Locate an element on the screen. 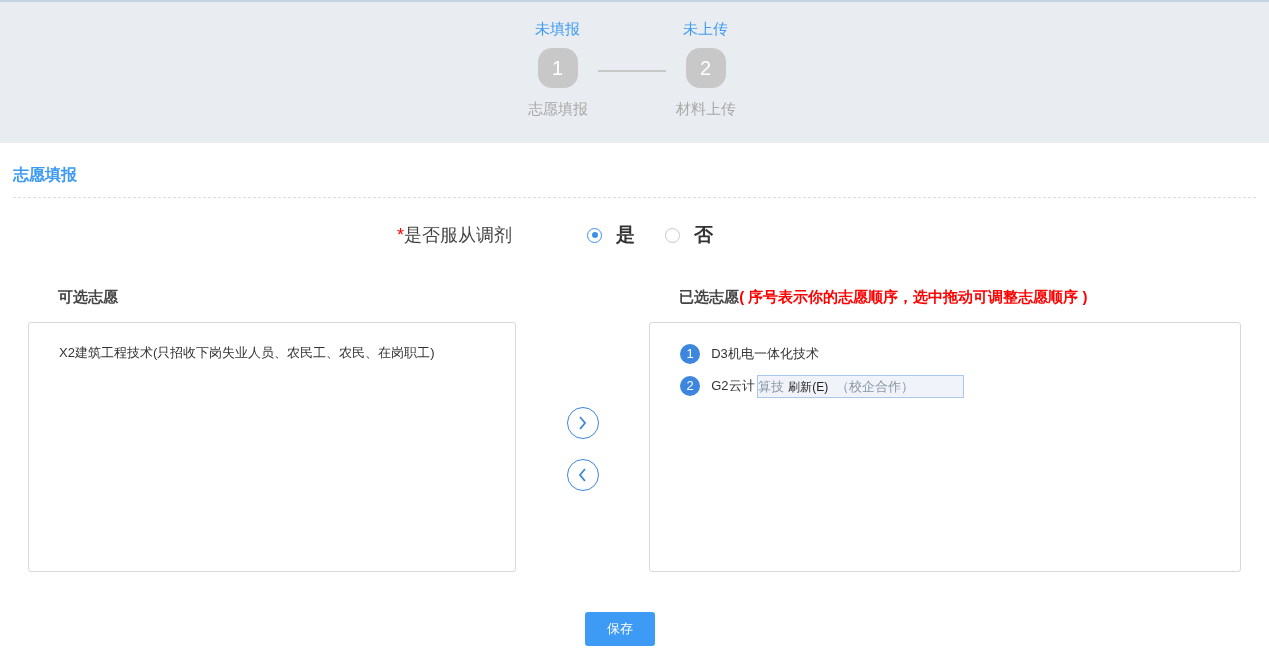 Image resolution: width=1269 pixels, height=662 pixels. list-item: X2建筑工程技术(只招收下岗失业人员、农民工、农民、在岗职工) is located at coordinates (272, 353).